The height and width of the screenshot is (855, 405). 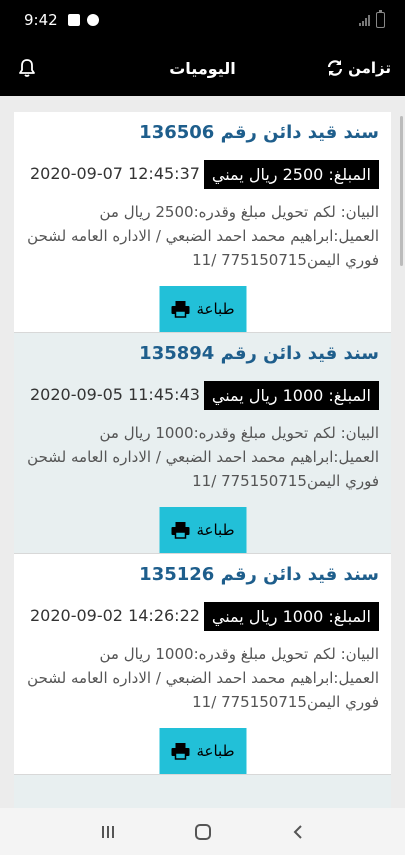 What do you see at coordinates (259, 353) in the screenshot?
I see `entry-title: سند قيد دائن رقم 135894` at bounding box center [259, 353].